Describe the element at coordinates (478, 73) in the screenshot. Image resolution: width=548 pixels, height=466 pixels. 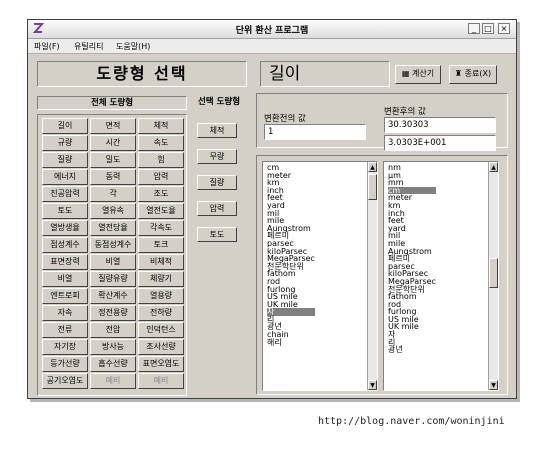
I see `exit-label: 종료(X)` at that location.